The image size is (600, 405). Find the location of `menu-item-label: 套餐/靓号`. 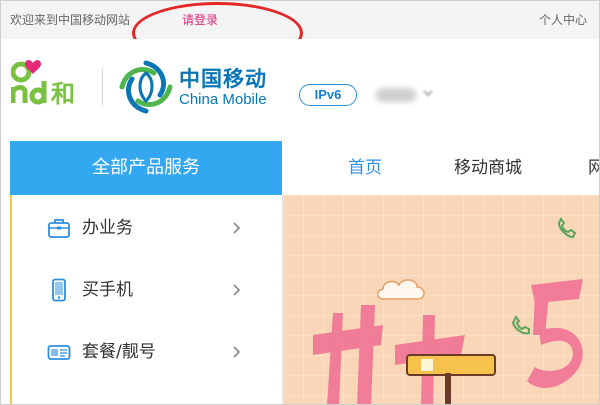

menu-item-label: 套餐/靓号 is located at coordinates (119, 352).